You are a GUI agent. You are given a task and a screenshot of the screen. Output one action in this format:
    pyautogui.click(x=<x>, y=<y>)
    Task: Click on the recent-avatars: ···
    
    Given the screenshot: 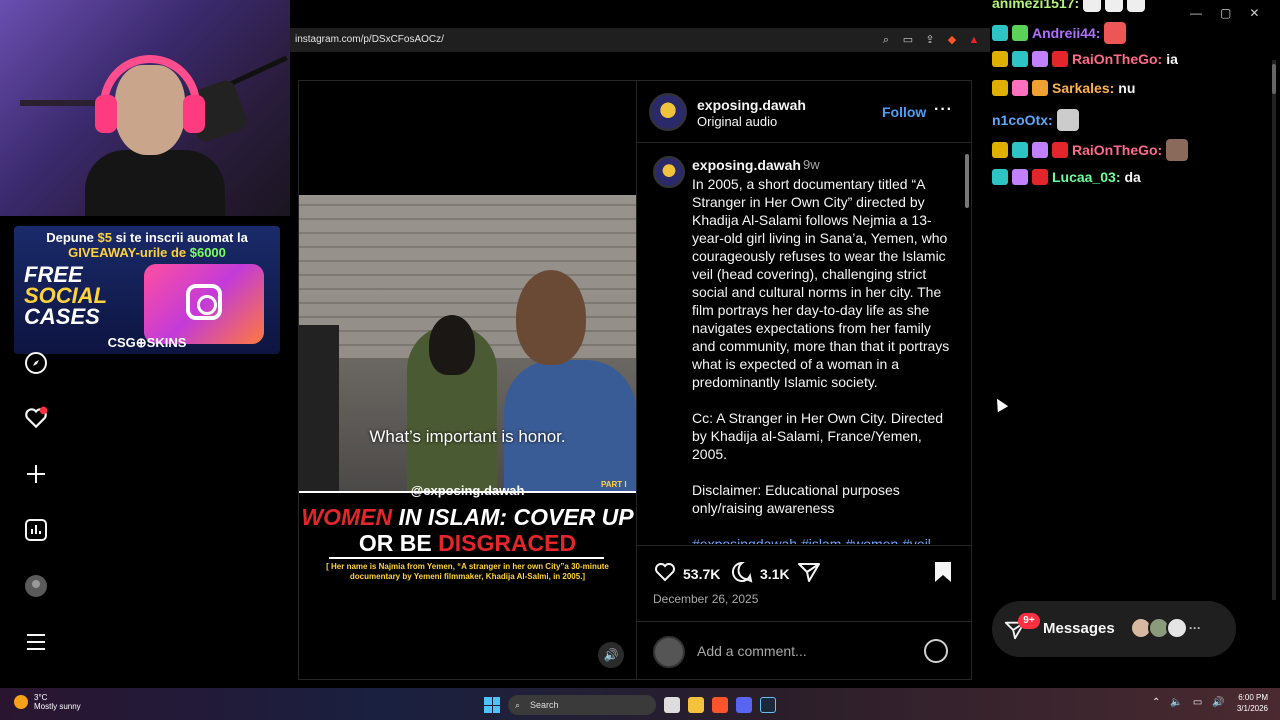 What is the action you would take?
    pyautogui.click(x=1168, y=628)
    